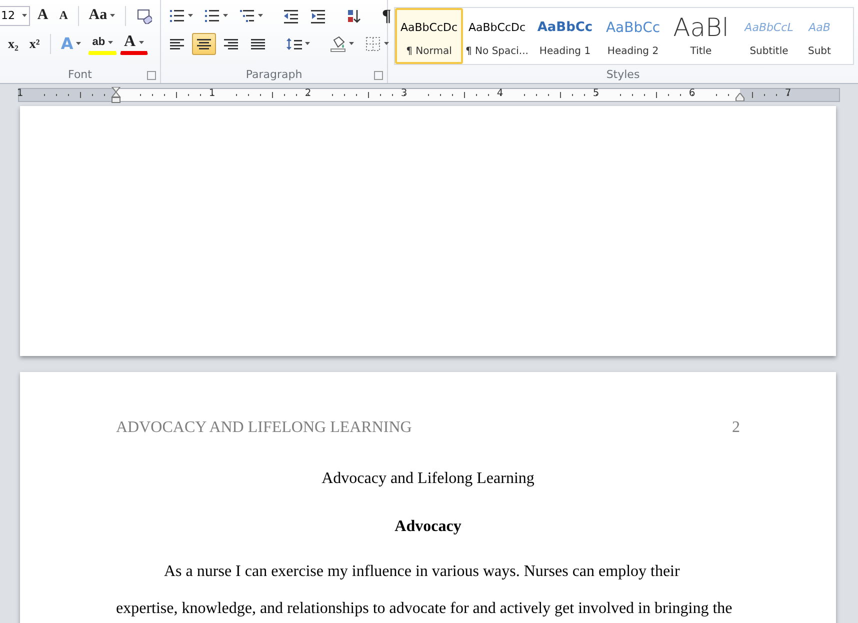  Describe the element at coordinates (42, 15) in the screenshot. I see `grow-button: A` at that location.